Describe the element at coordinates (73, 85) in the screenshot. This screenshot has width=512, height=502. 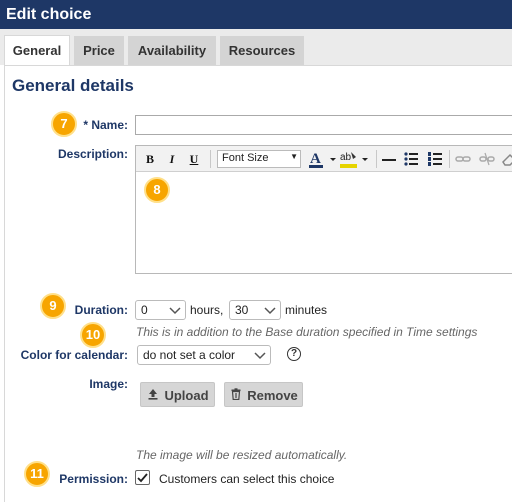
I see `section-title: General details` at that location.